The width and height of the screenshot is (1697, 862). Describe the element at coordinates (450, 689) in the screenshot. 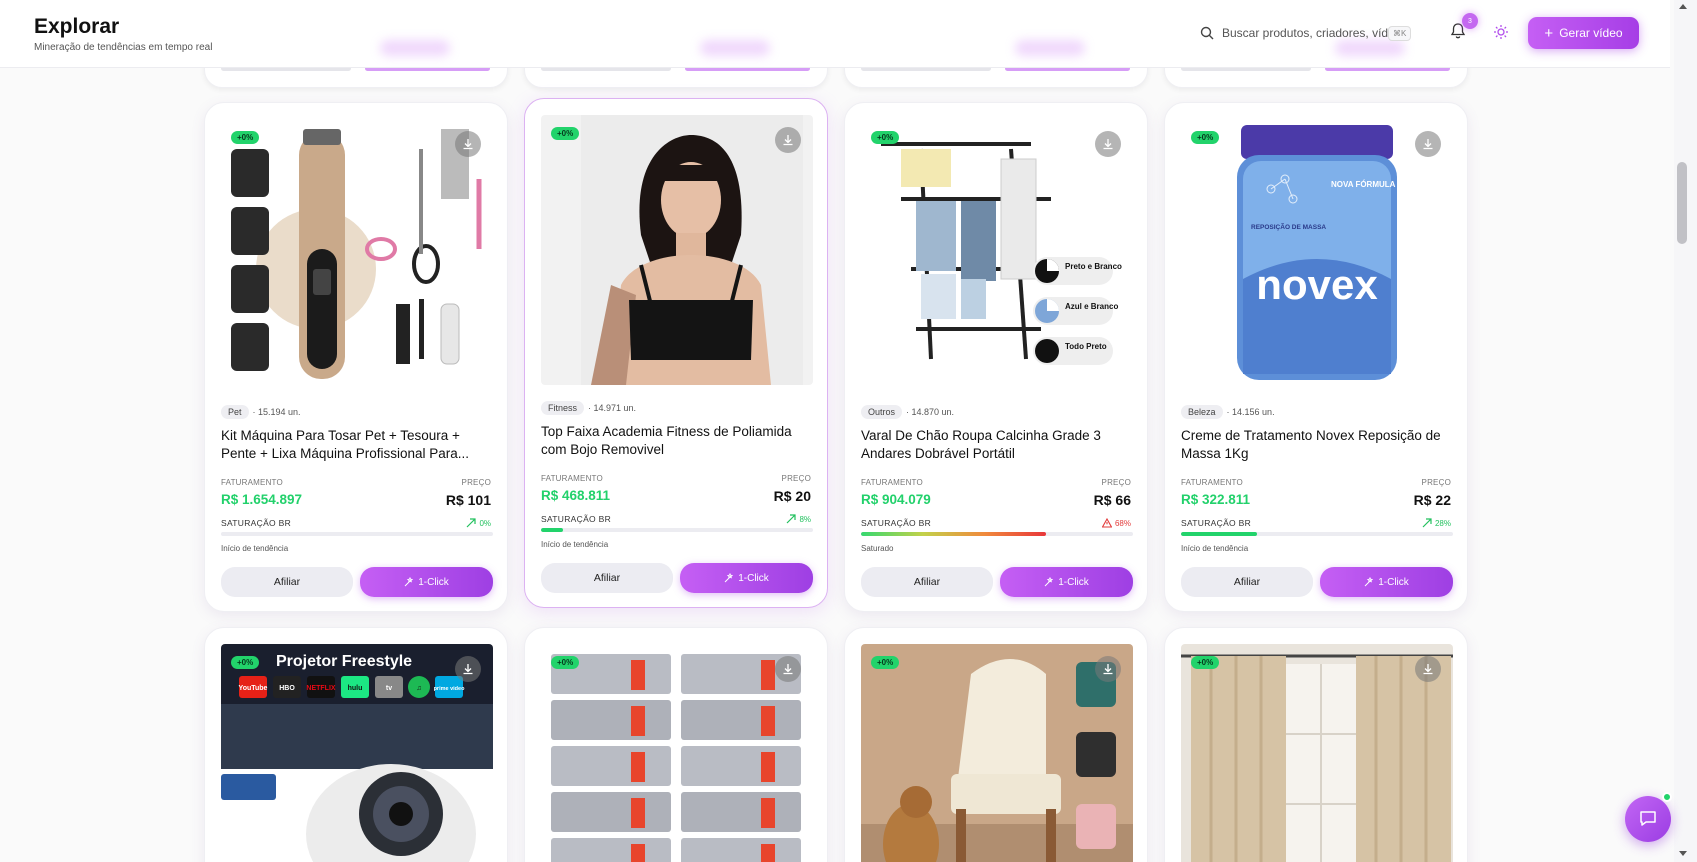

I see `app-label: prime video` at that location.